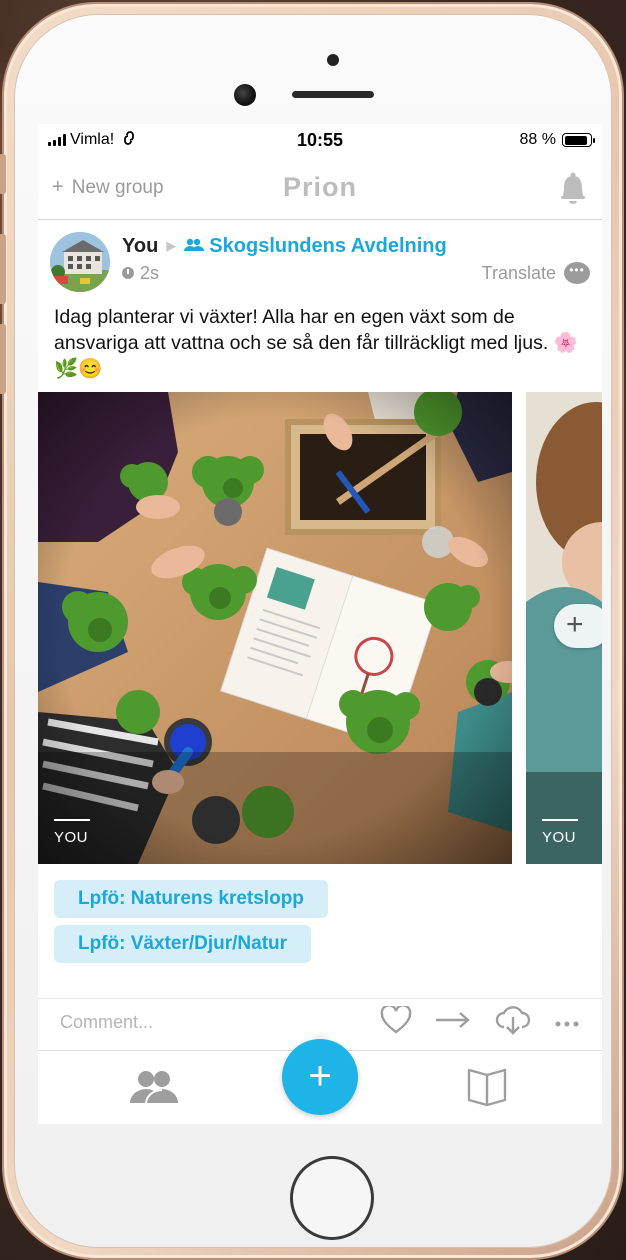  Describe the element at coordinates (567, 1022) in the screenshot. I see `more-icon` at that location.